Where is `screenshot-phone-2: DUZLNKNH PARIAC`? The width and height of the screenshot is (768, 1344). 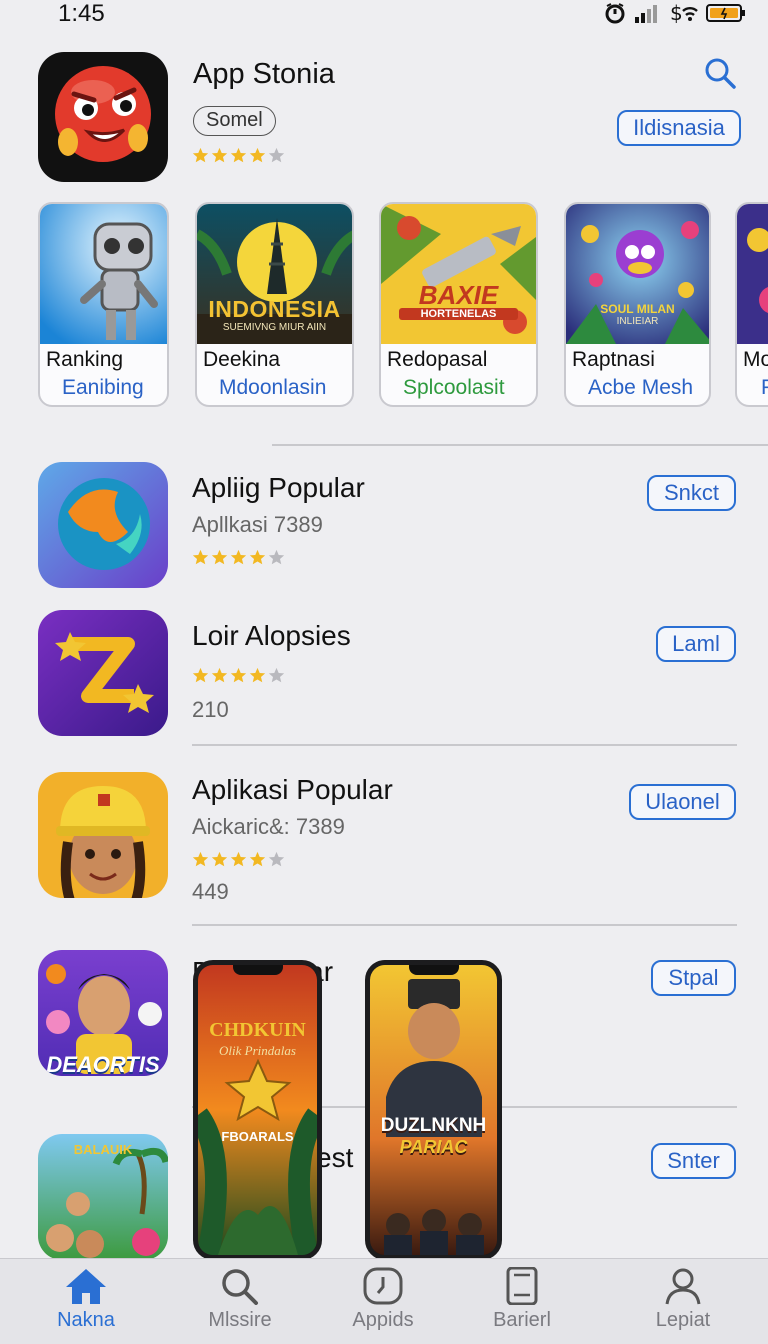
screenshot-phone-2: DUZLNKNH PARIAC is located at coordinates (433, 1110).